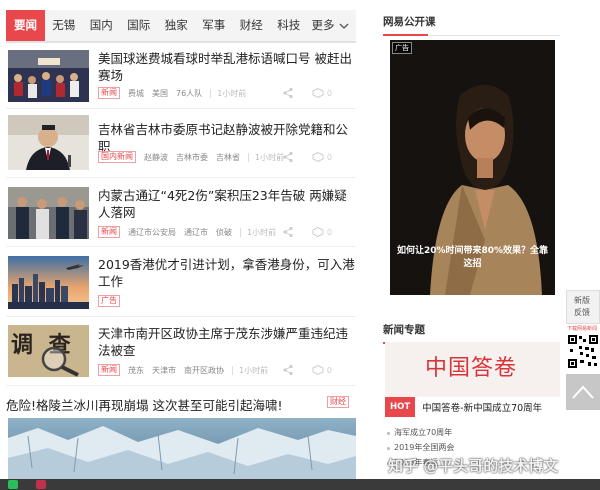 This screenshot has height=490, width=600. What do you see at coordinates (136, 370) in the screenshot?
I see `news-keyword: 茂东` at bounding box center [136, 370].